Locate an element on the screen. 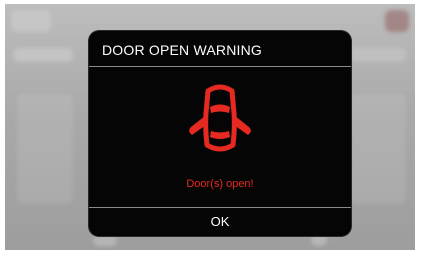 This screenshot has height=254, width=421. dialog-title: DOOR OPEN WARNING is located at coordinates (182, 50).